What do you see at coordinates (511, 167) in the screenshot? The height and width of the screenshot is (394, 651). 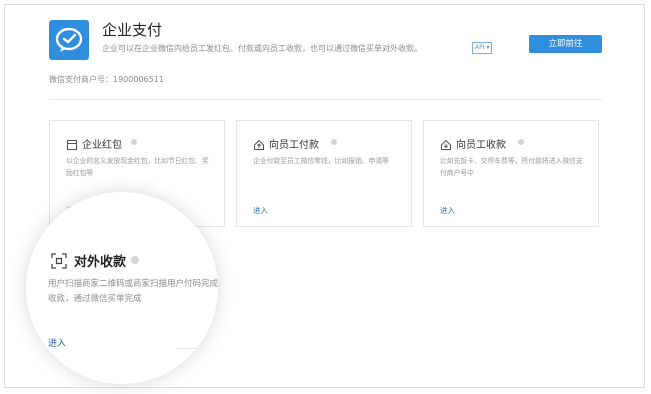 I see `card-description: 比如充饭卡、交停车费等，所付款将进入微信支付商户号中` at bounding box center [511, 167].